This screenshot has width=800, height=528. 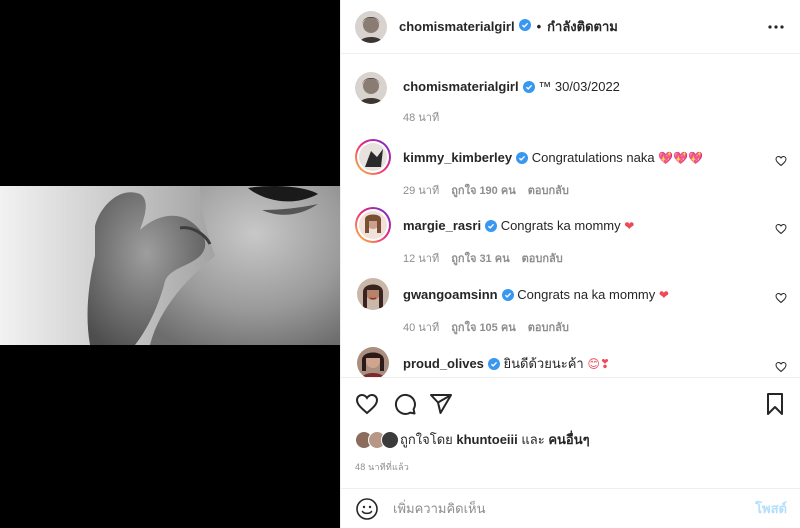 I want to click on comment-likes-count: ถูกใจ 105 คน, so click(x=483, y=327).